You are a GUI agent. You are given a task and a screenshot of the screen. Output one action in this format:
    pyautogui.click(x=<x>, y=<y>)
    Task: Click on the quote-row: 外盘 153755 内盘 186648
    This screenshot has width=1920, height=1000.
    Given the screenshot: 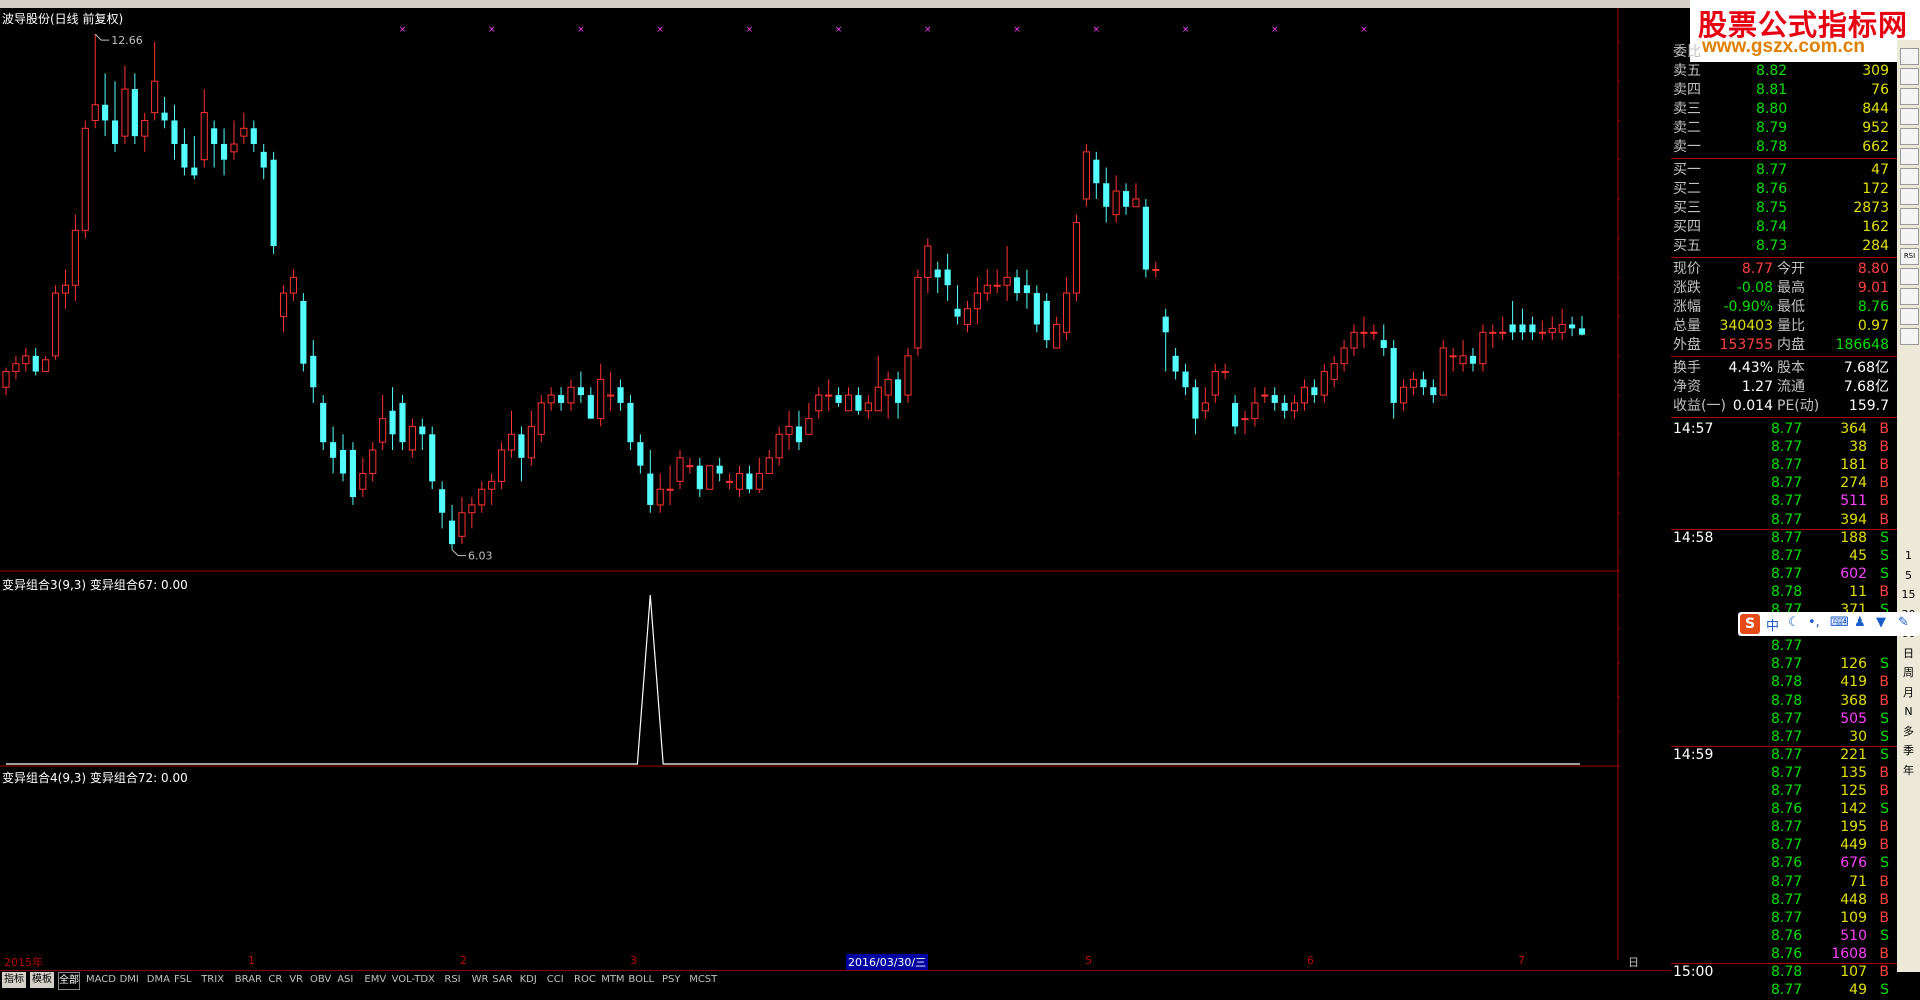 What is the action you would take?
    pyautogui.click(x=1784, y=345)
    